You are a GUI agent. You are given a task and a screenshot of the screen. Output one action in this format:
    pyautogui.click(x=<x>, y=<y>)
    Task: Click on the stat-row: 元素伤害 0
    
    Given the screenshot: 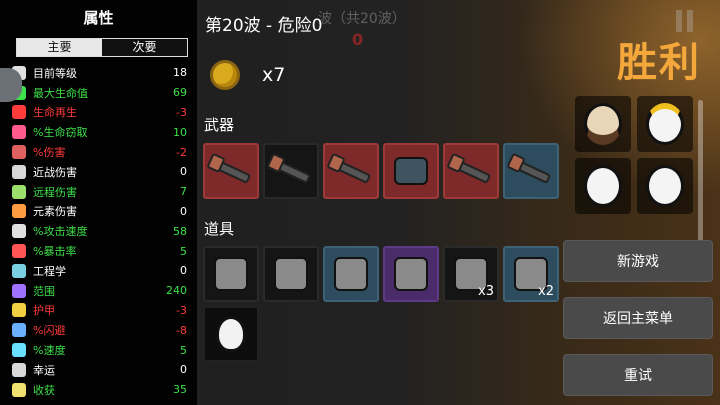 What is the action you would take?
    pyautogui.click(x=100, y=212)
    